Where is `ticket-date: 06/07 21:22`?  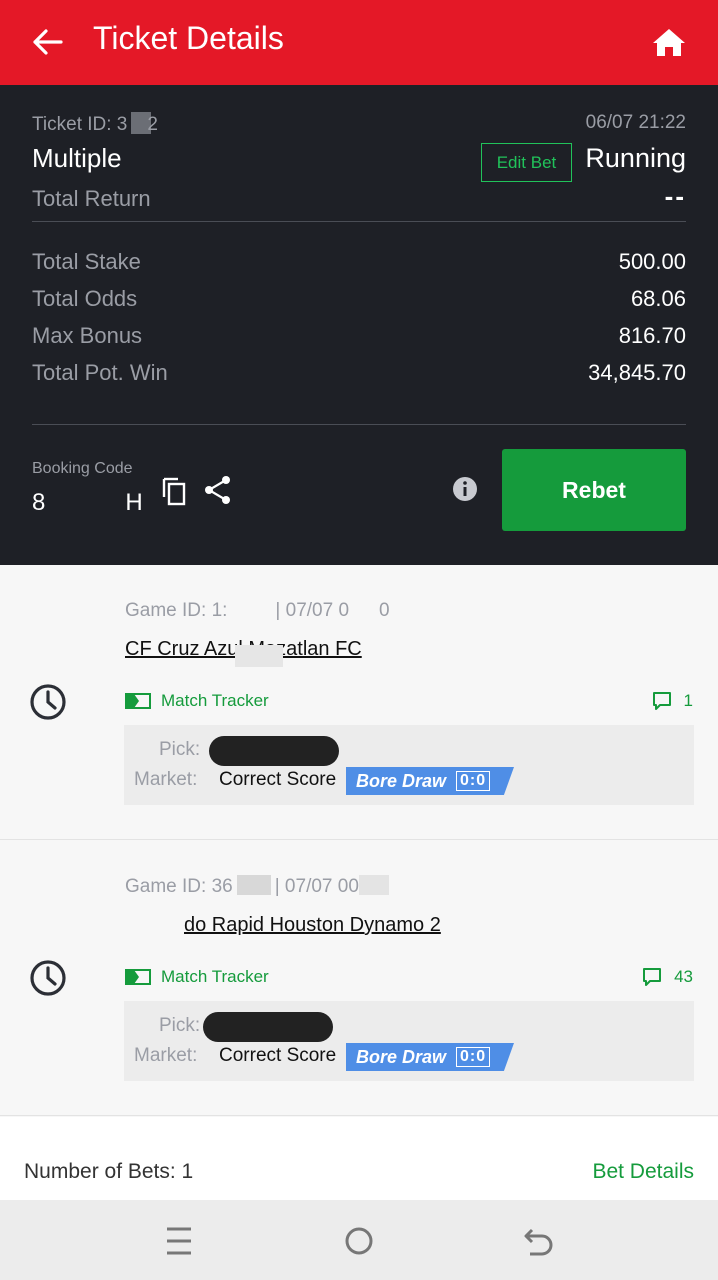 ticket-date: 06/07 21:22 is located at coordinates (635, 122).